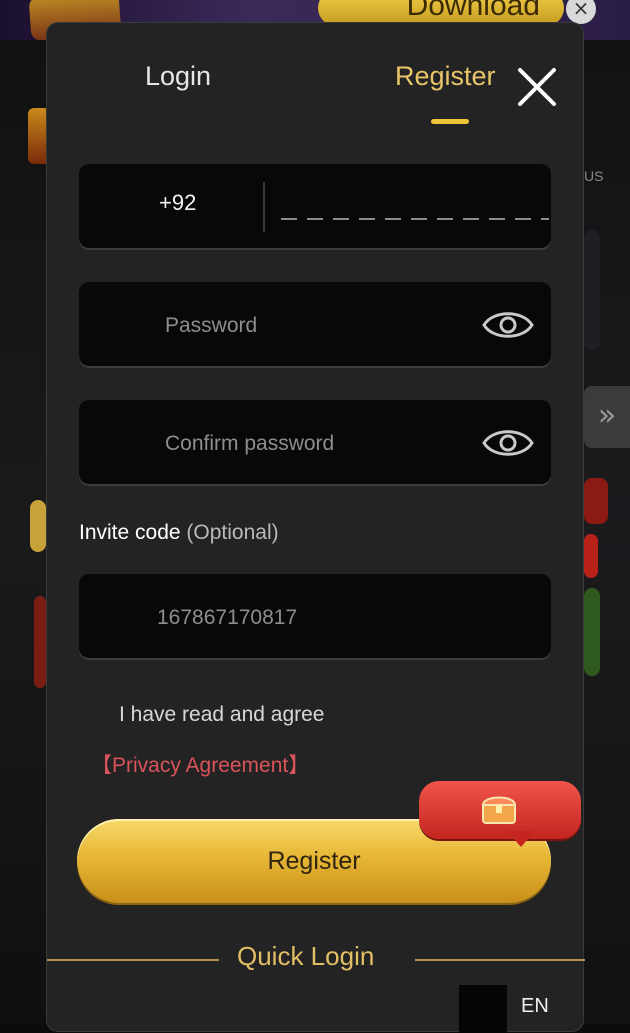 The image size is (630, 1033). I want to click on privacy-agreement-link: 【Privacy Agreement】, so click(200, 764).